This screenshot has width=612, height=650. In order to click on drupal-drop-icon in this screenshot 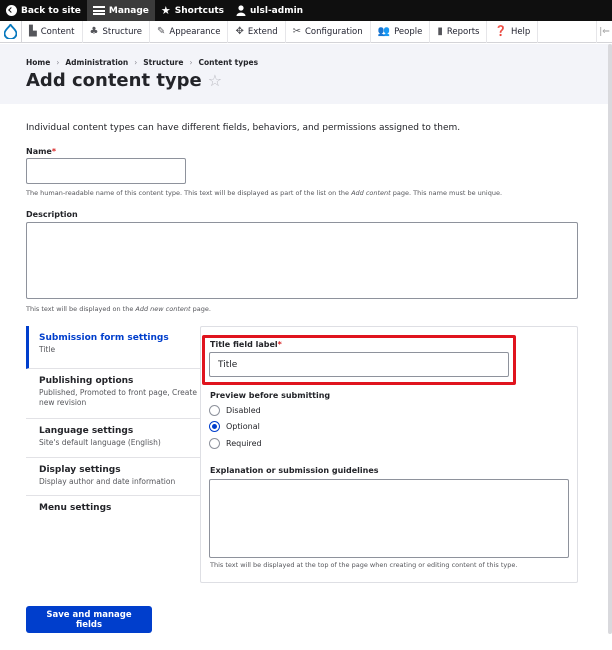, I will do `click(10, 31)`.